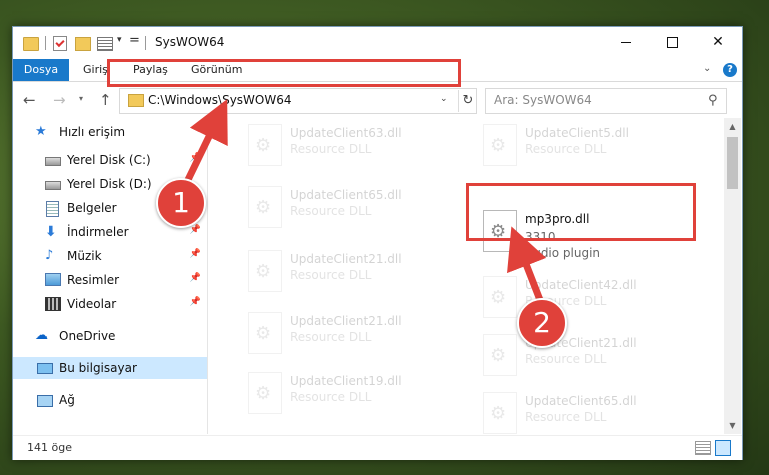 The image size is (769, 475). I want to click on list-item: UpdateClient19.dll Resource DLL, so click(353, 394).